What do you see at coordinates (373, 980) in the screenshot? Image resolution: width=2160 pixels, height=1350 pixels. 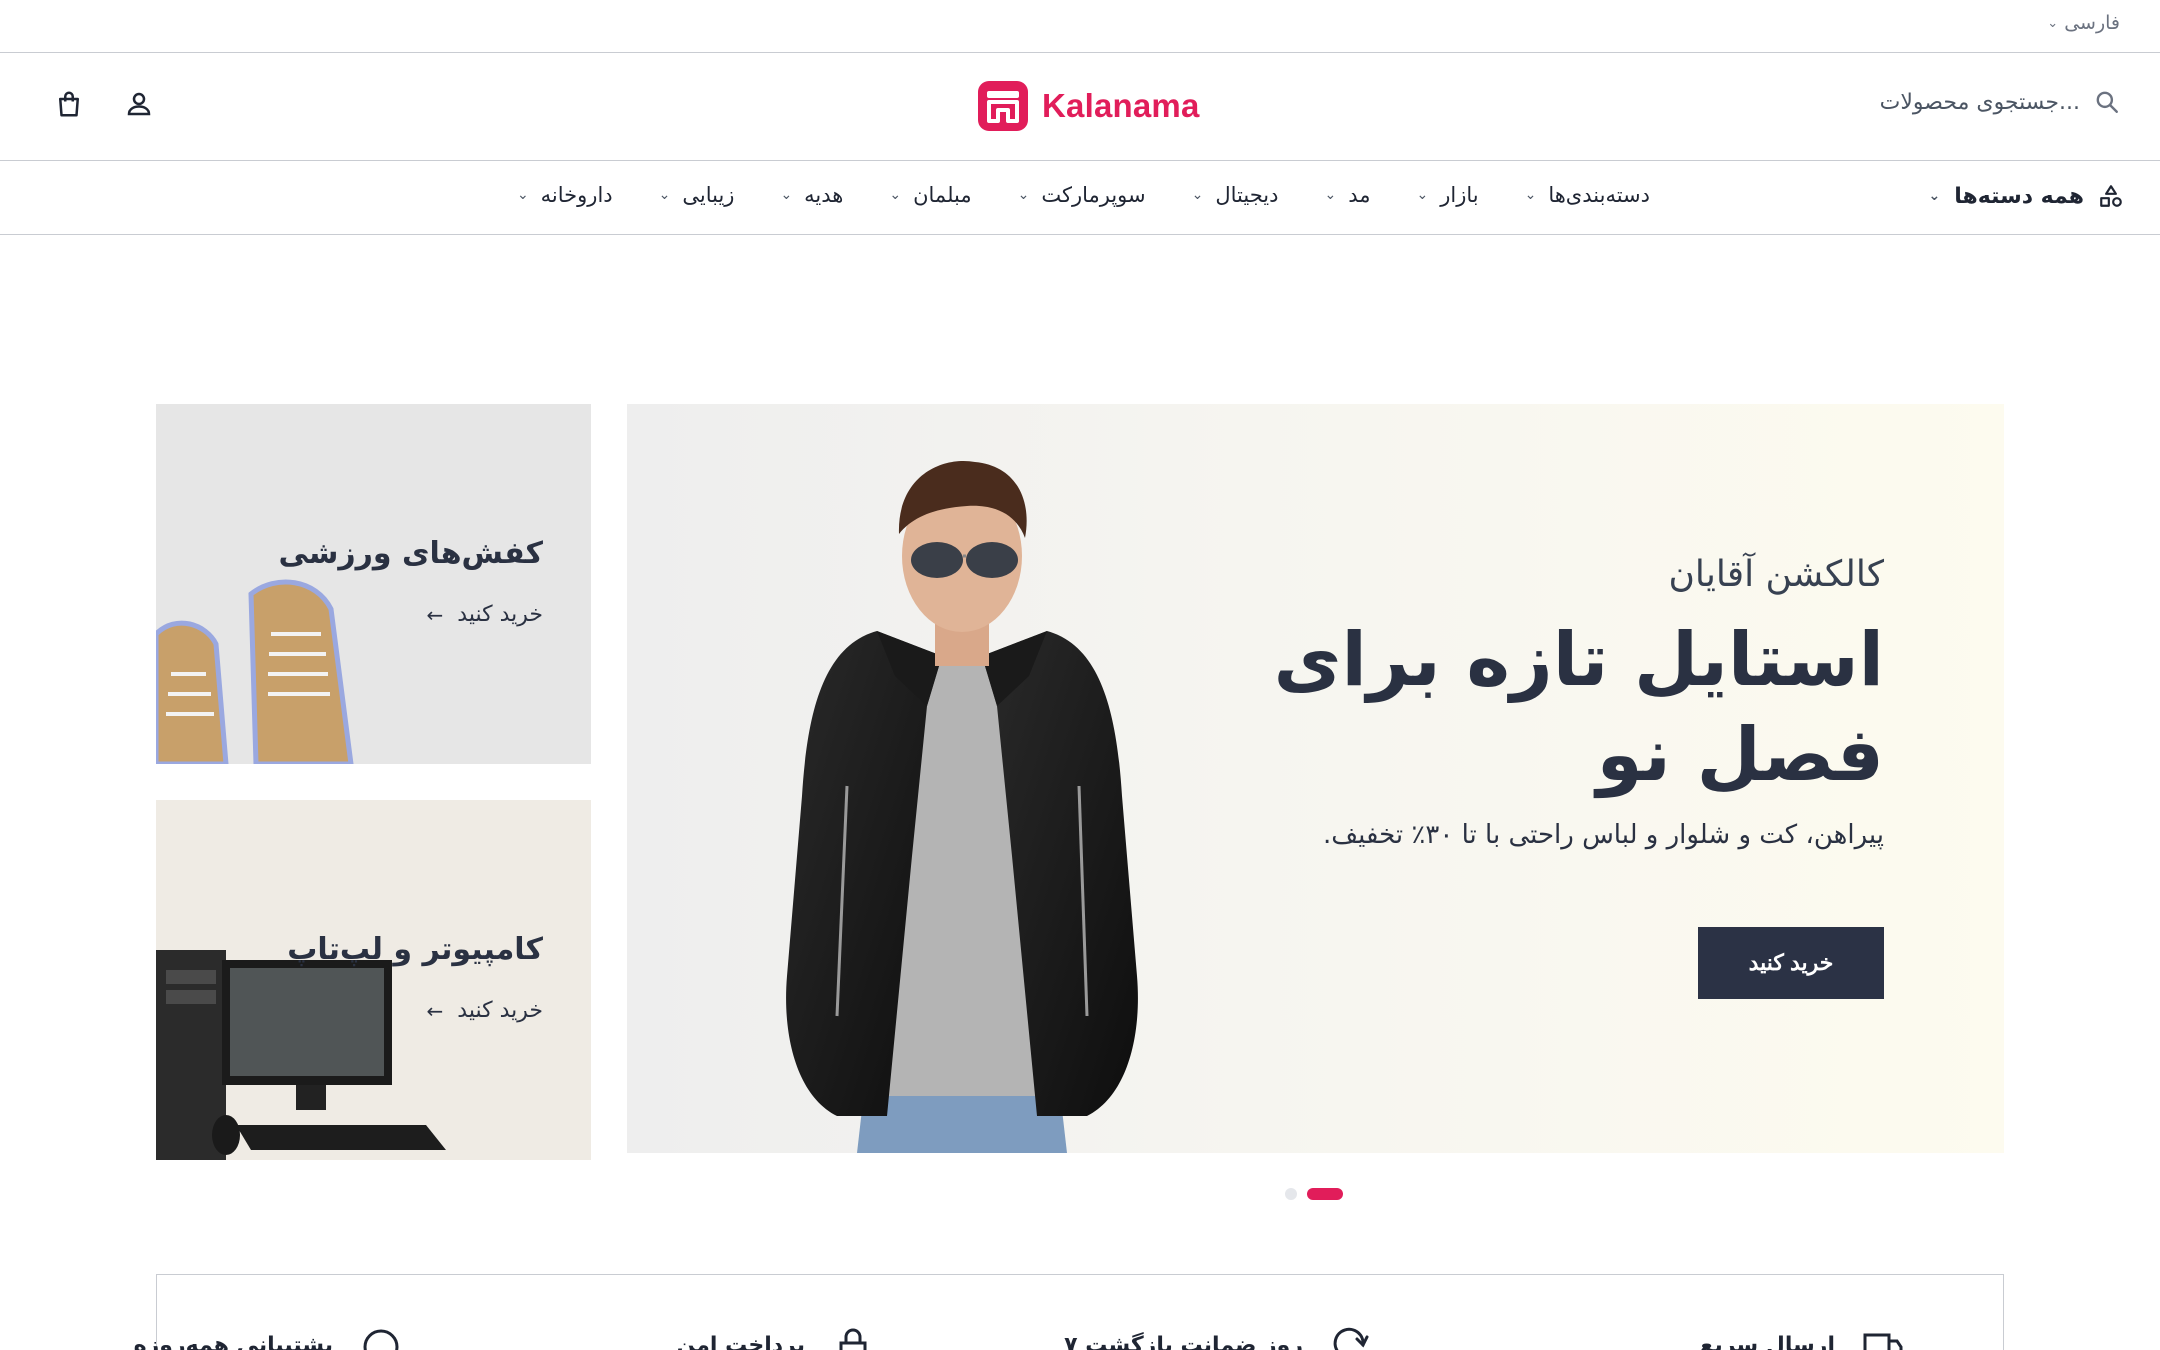 I see `promo-computers: کامپیوتر و لپ‌تاپ خرید کنید ←` at bounding box center [373, 980].